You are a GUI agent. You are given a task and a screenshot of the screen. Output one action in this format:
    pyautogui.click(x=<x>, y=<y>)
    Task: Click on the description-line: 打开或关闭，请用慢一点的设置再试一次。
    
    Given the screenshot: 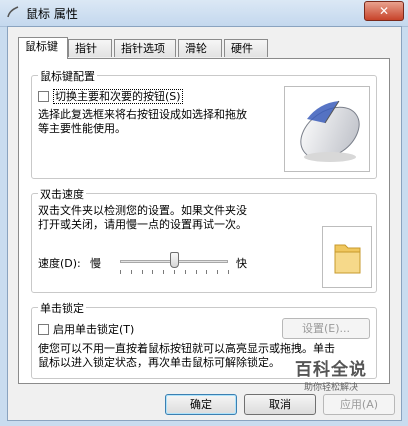 What is the action you would take?
    pyautogui.click(x=142, y=224)
    